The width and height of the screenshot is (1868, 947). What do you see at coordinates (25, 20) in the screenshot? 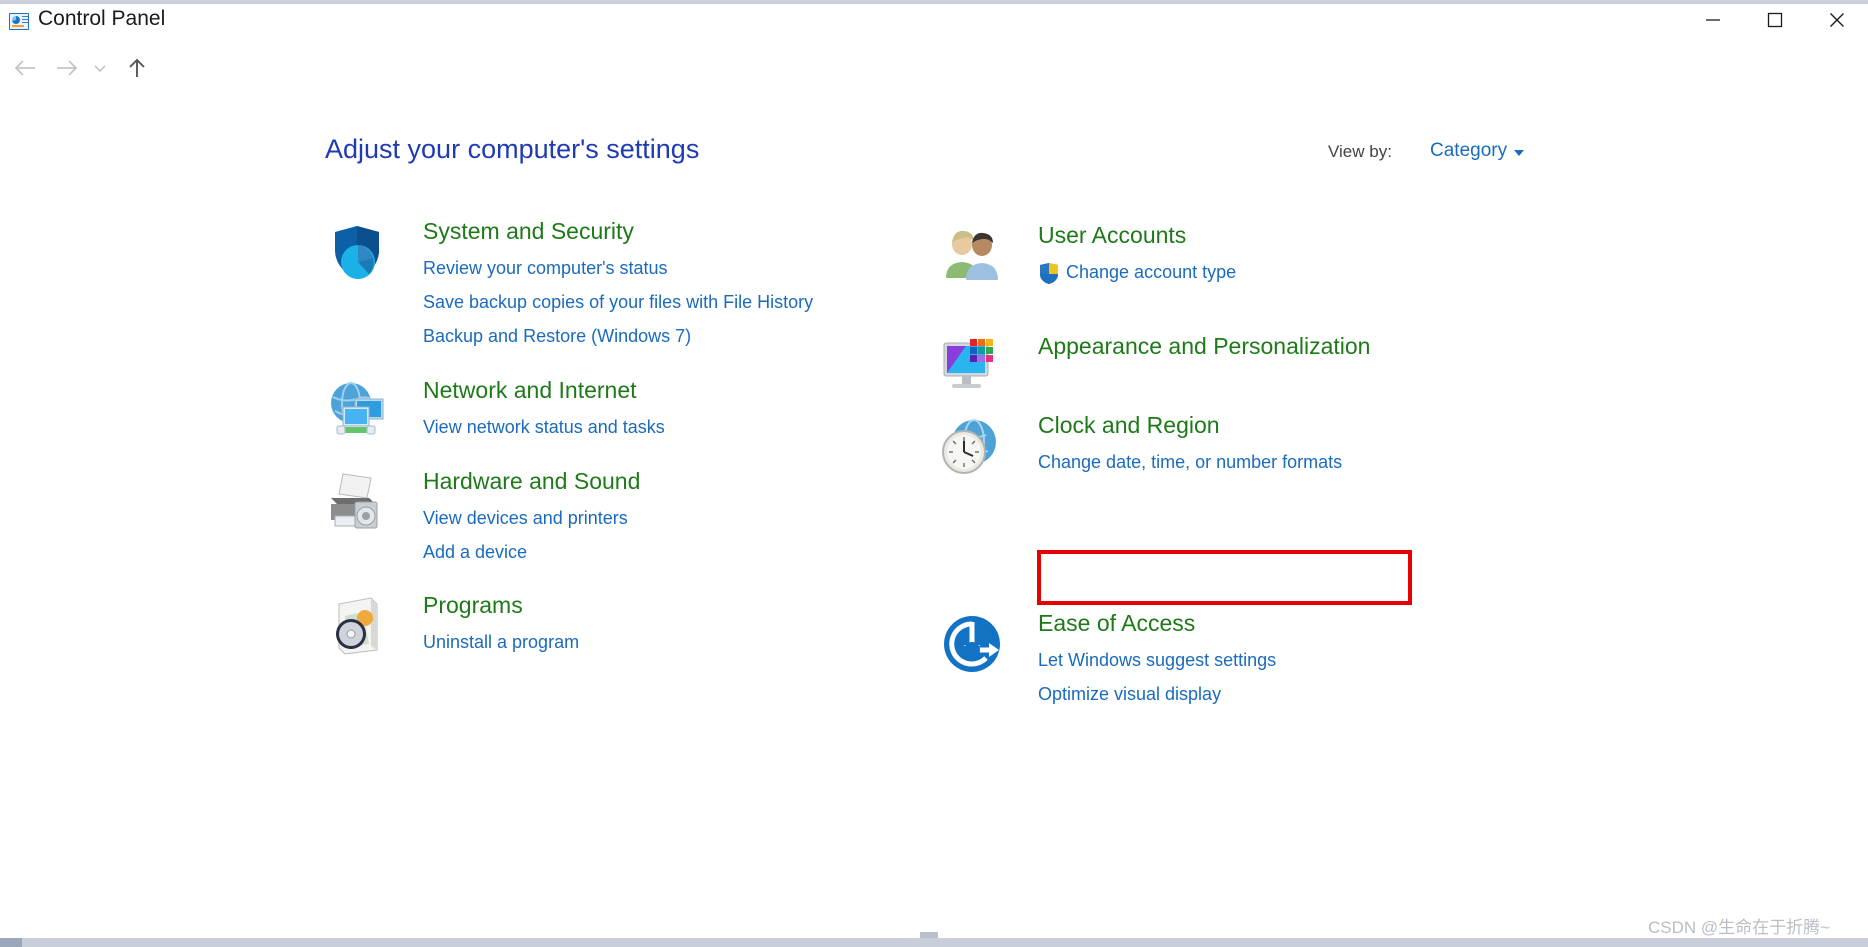
I see `control-panel-icon-bars` at bounding box center [25, 20].